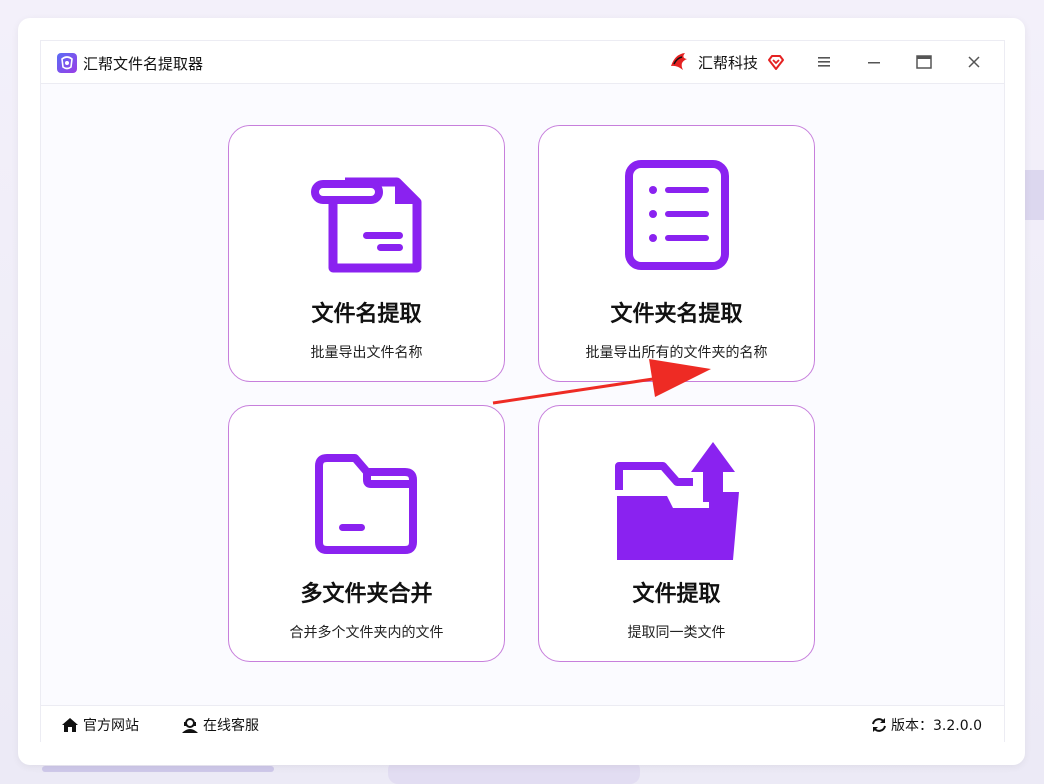 The width and height of the screenshot is (1044, 784). What do you see at coordinates (676, 633) in the screenshot?
I see `card-subtitle: 提取同一类文件` at bounding box center [676, 633].